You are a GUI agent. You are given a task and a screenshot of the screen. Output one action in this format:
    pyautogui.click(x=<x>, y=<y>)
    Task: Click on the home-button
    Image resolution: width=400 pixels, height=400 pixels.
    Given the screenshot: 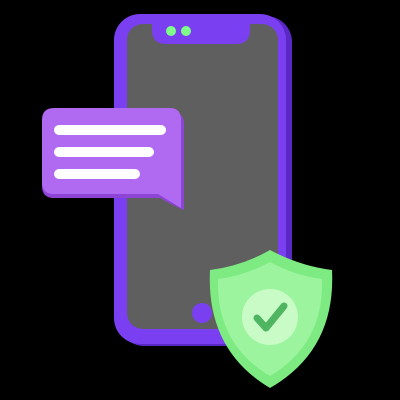 What is the action you would take?
    pyautogui.click(x=202, y=313)
    